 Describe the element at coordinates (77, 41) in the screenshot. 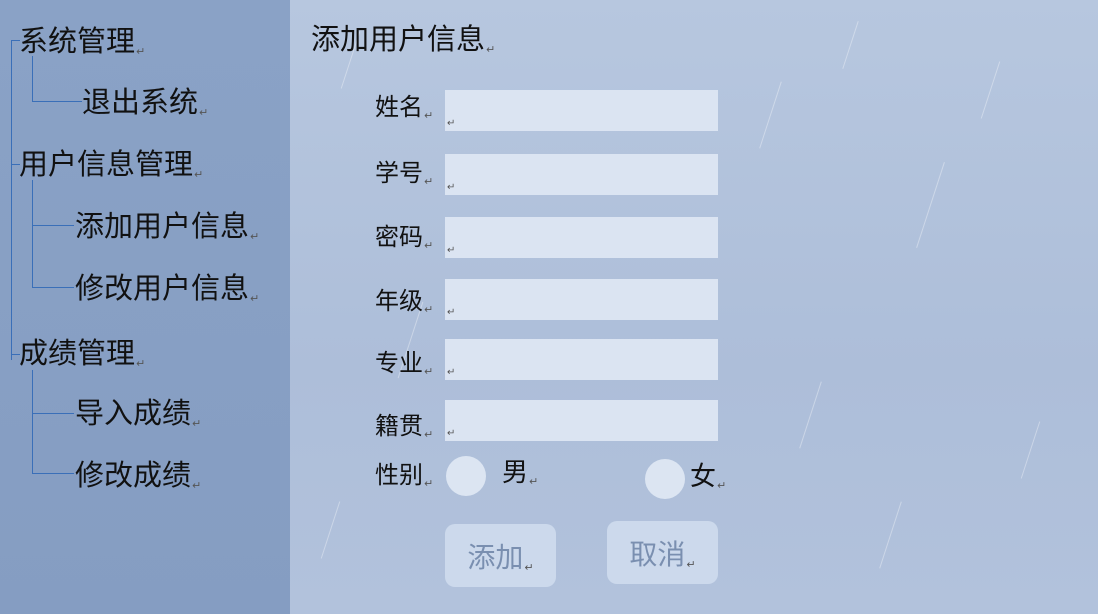

I see `menu-group-label: 系统管理` at that location.